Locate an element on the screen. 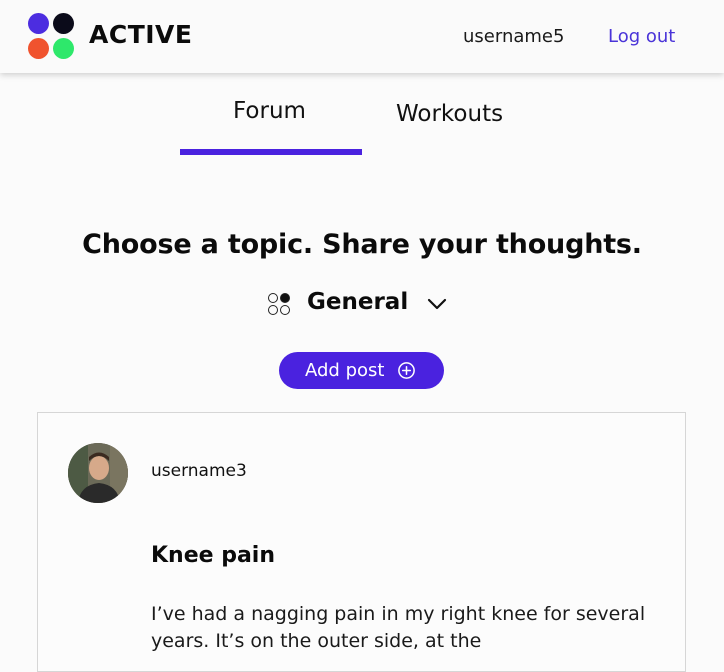 This screenshot has height=672, width=724. tab-workouts: Workouts is located at coordinates (449, 114).